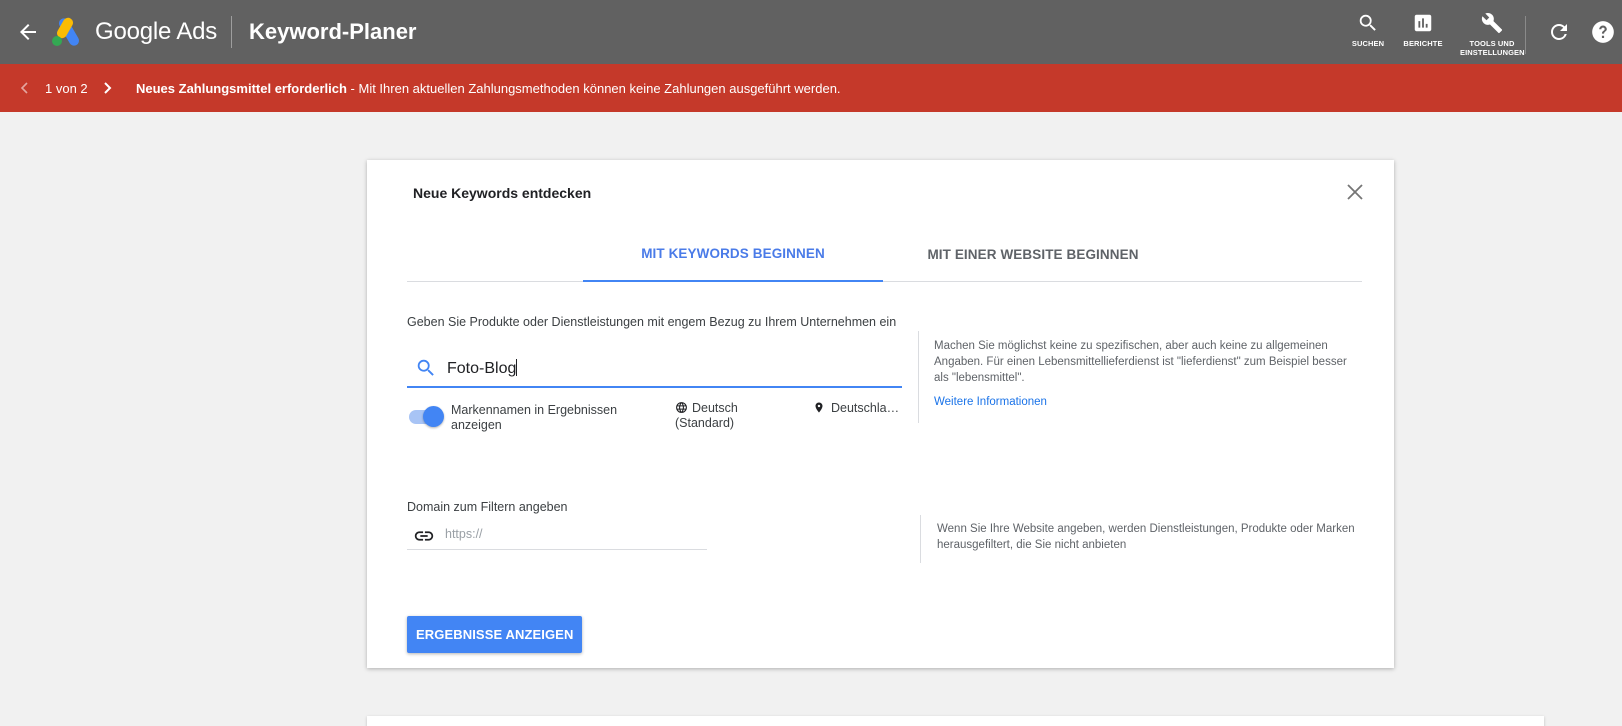  What do you see at coordinates (1368, 43) in the screenshot?
I see `search-tool-label: SUCHEN` at bounding box center [1368, 43].